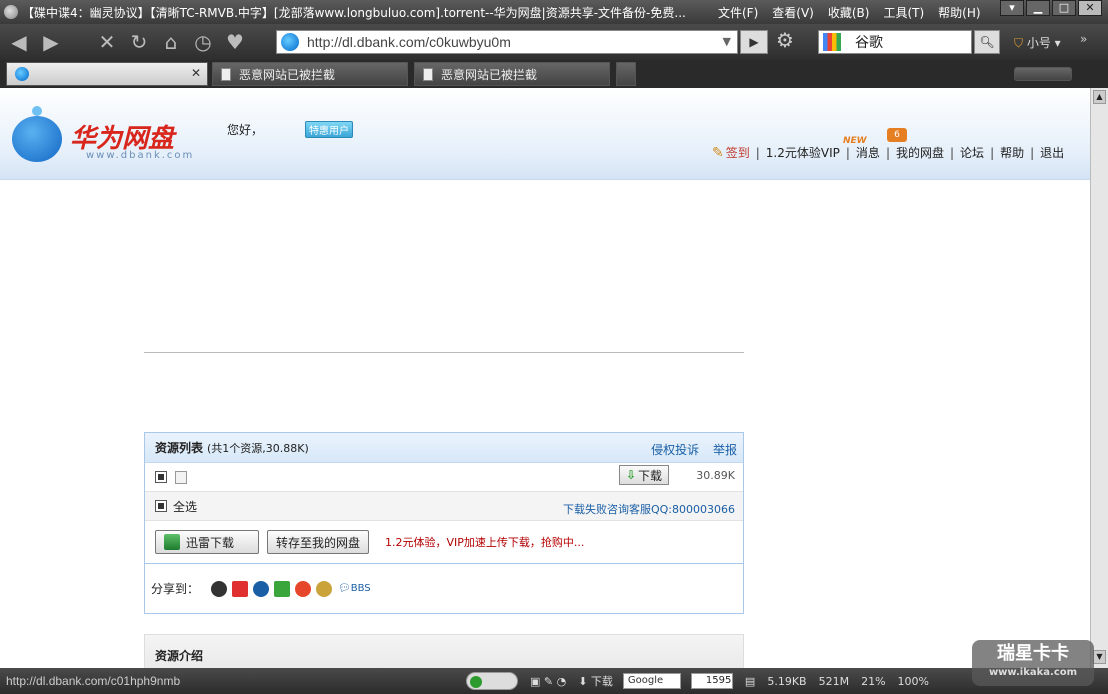  What do you see at coordinates (112, 136) in the screenshot?
I see `brand-logo: 华为网盘 www.dbank.com` at bounding box center [112, 136].